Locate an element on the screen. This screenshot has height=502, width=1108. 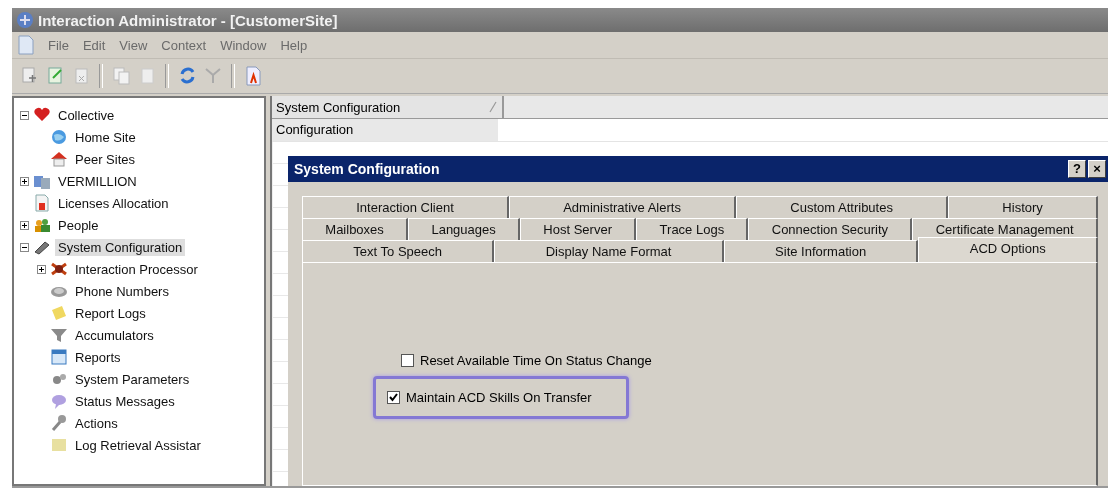
menu-item: Window is located at coordinates (243, 45).